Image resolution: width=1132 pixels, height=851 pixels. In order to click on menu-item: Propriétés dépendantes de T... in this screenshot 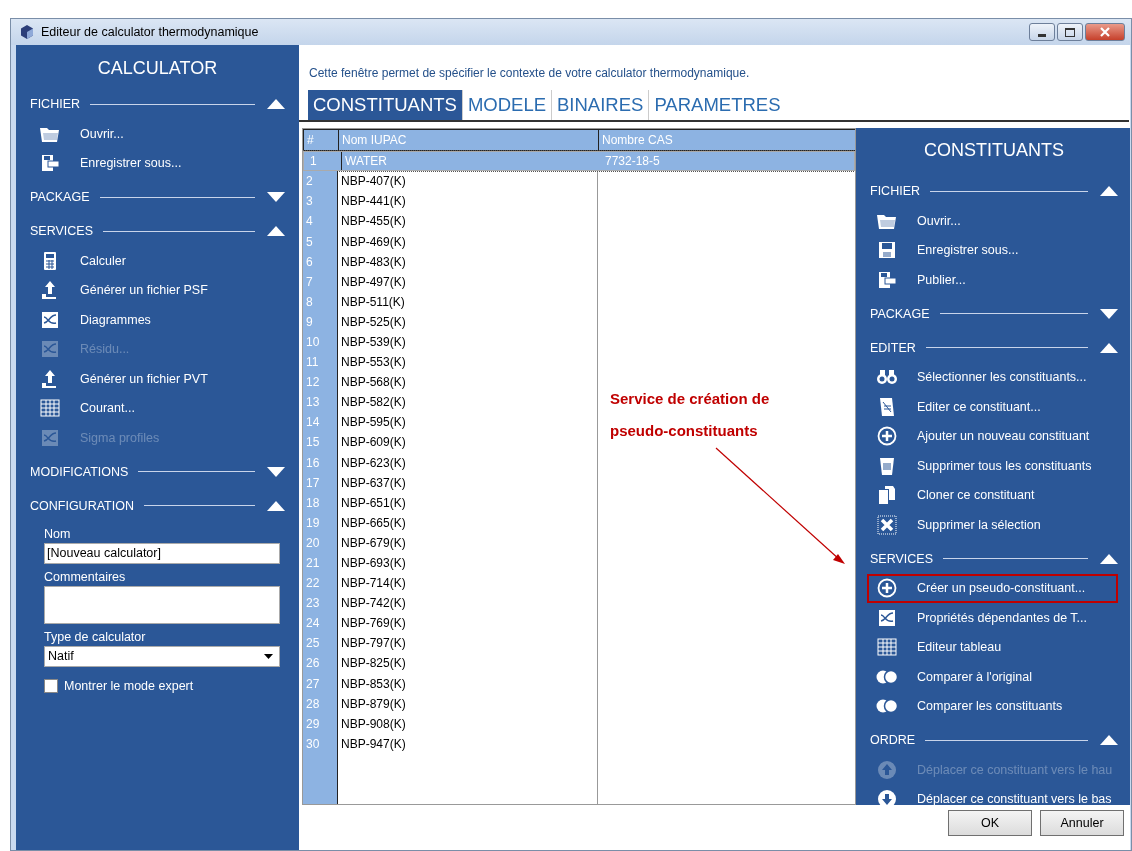, I will do `click(992, 618)`.